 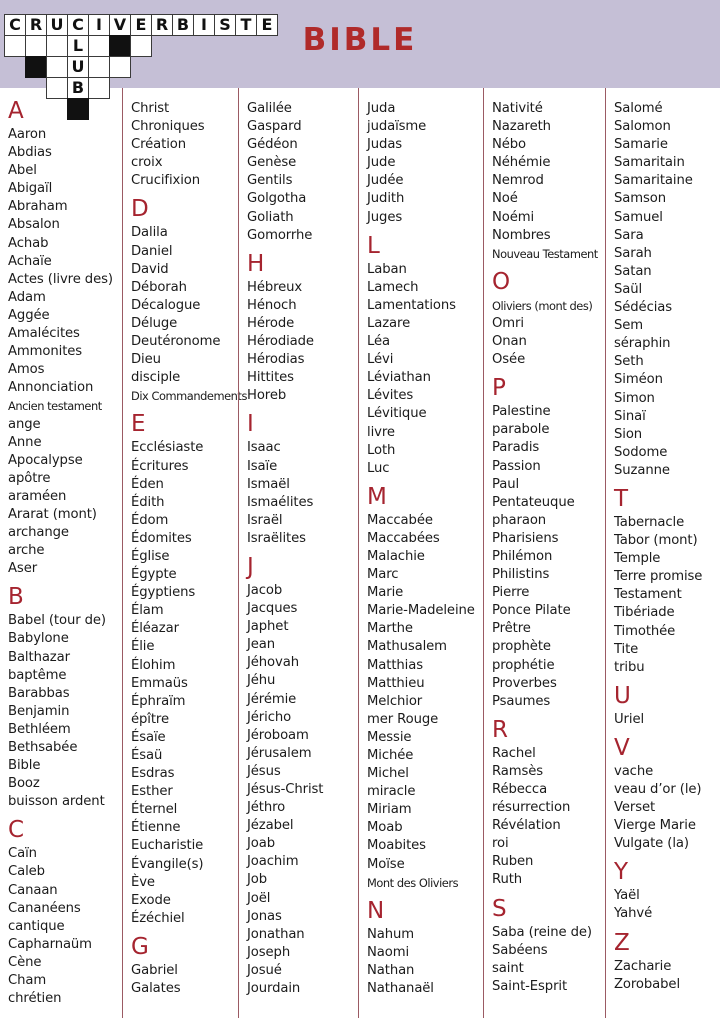 What do you see at coordinates (389, 737) in the screenshot?
I see `word-entry: Messie` at bounding box center [389, 737].